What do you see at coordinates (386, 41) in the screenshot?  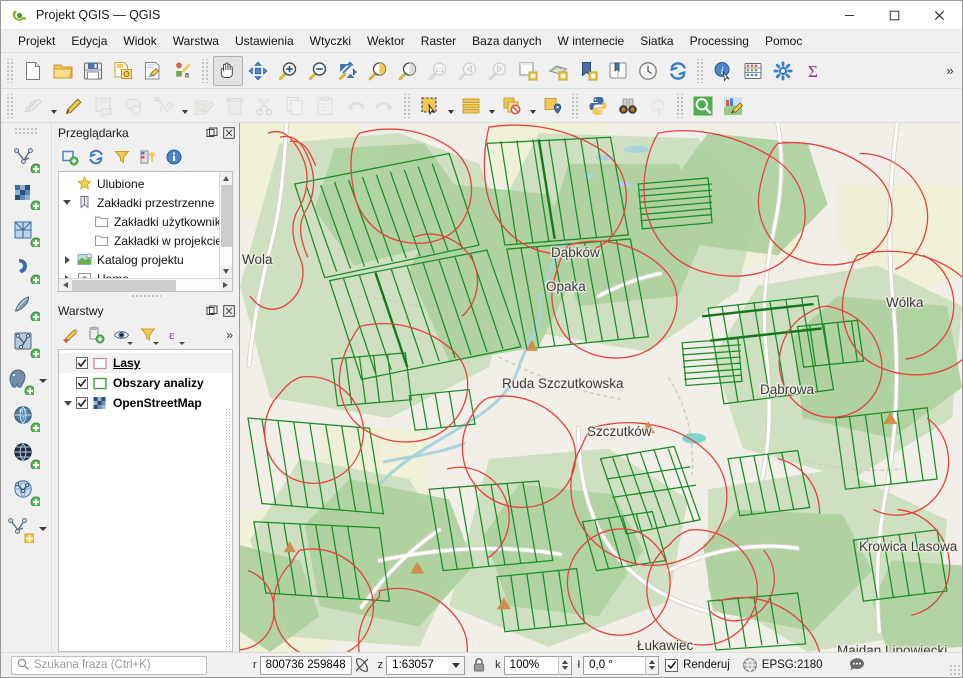 I see `menu-wektor: Wektor` at bounding box center [386, 41].